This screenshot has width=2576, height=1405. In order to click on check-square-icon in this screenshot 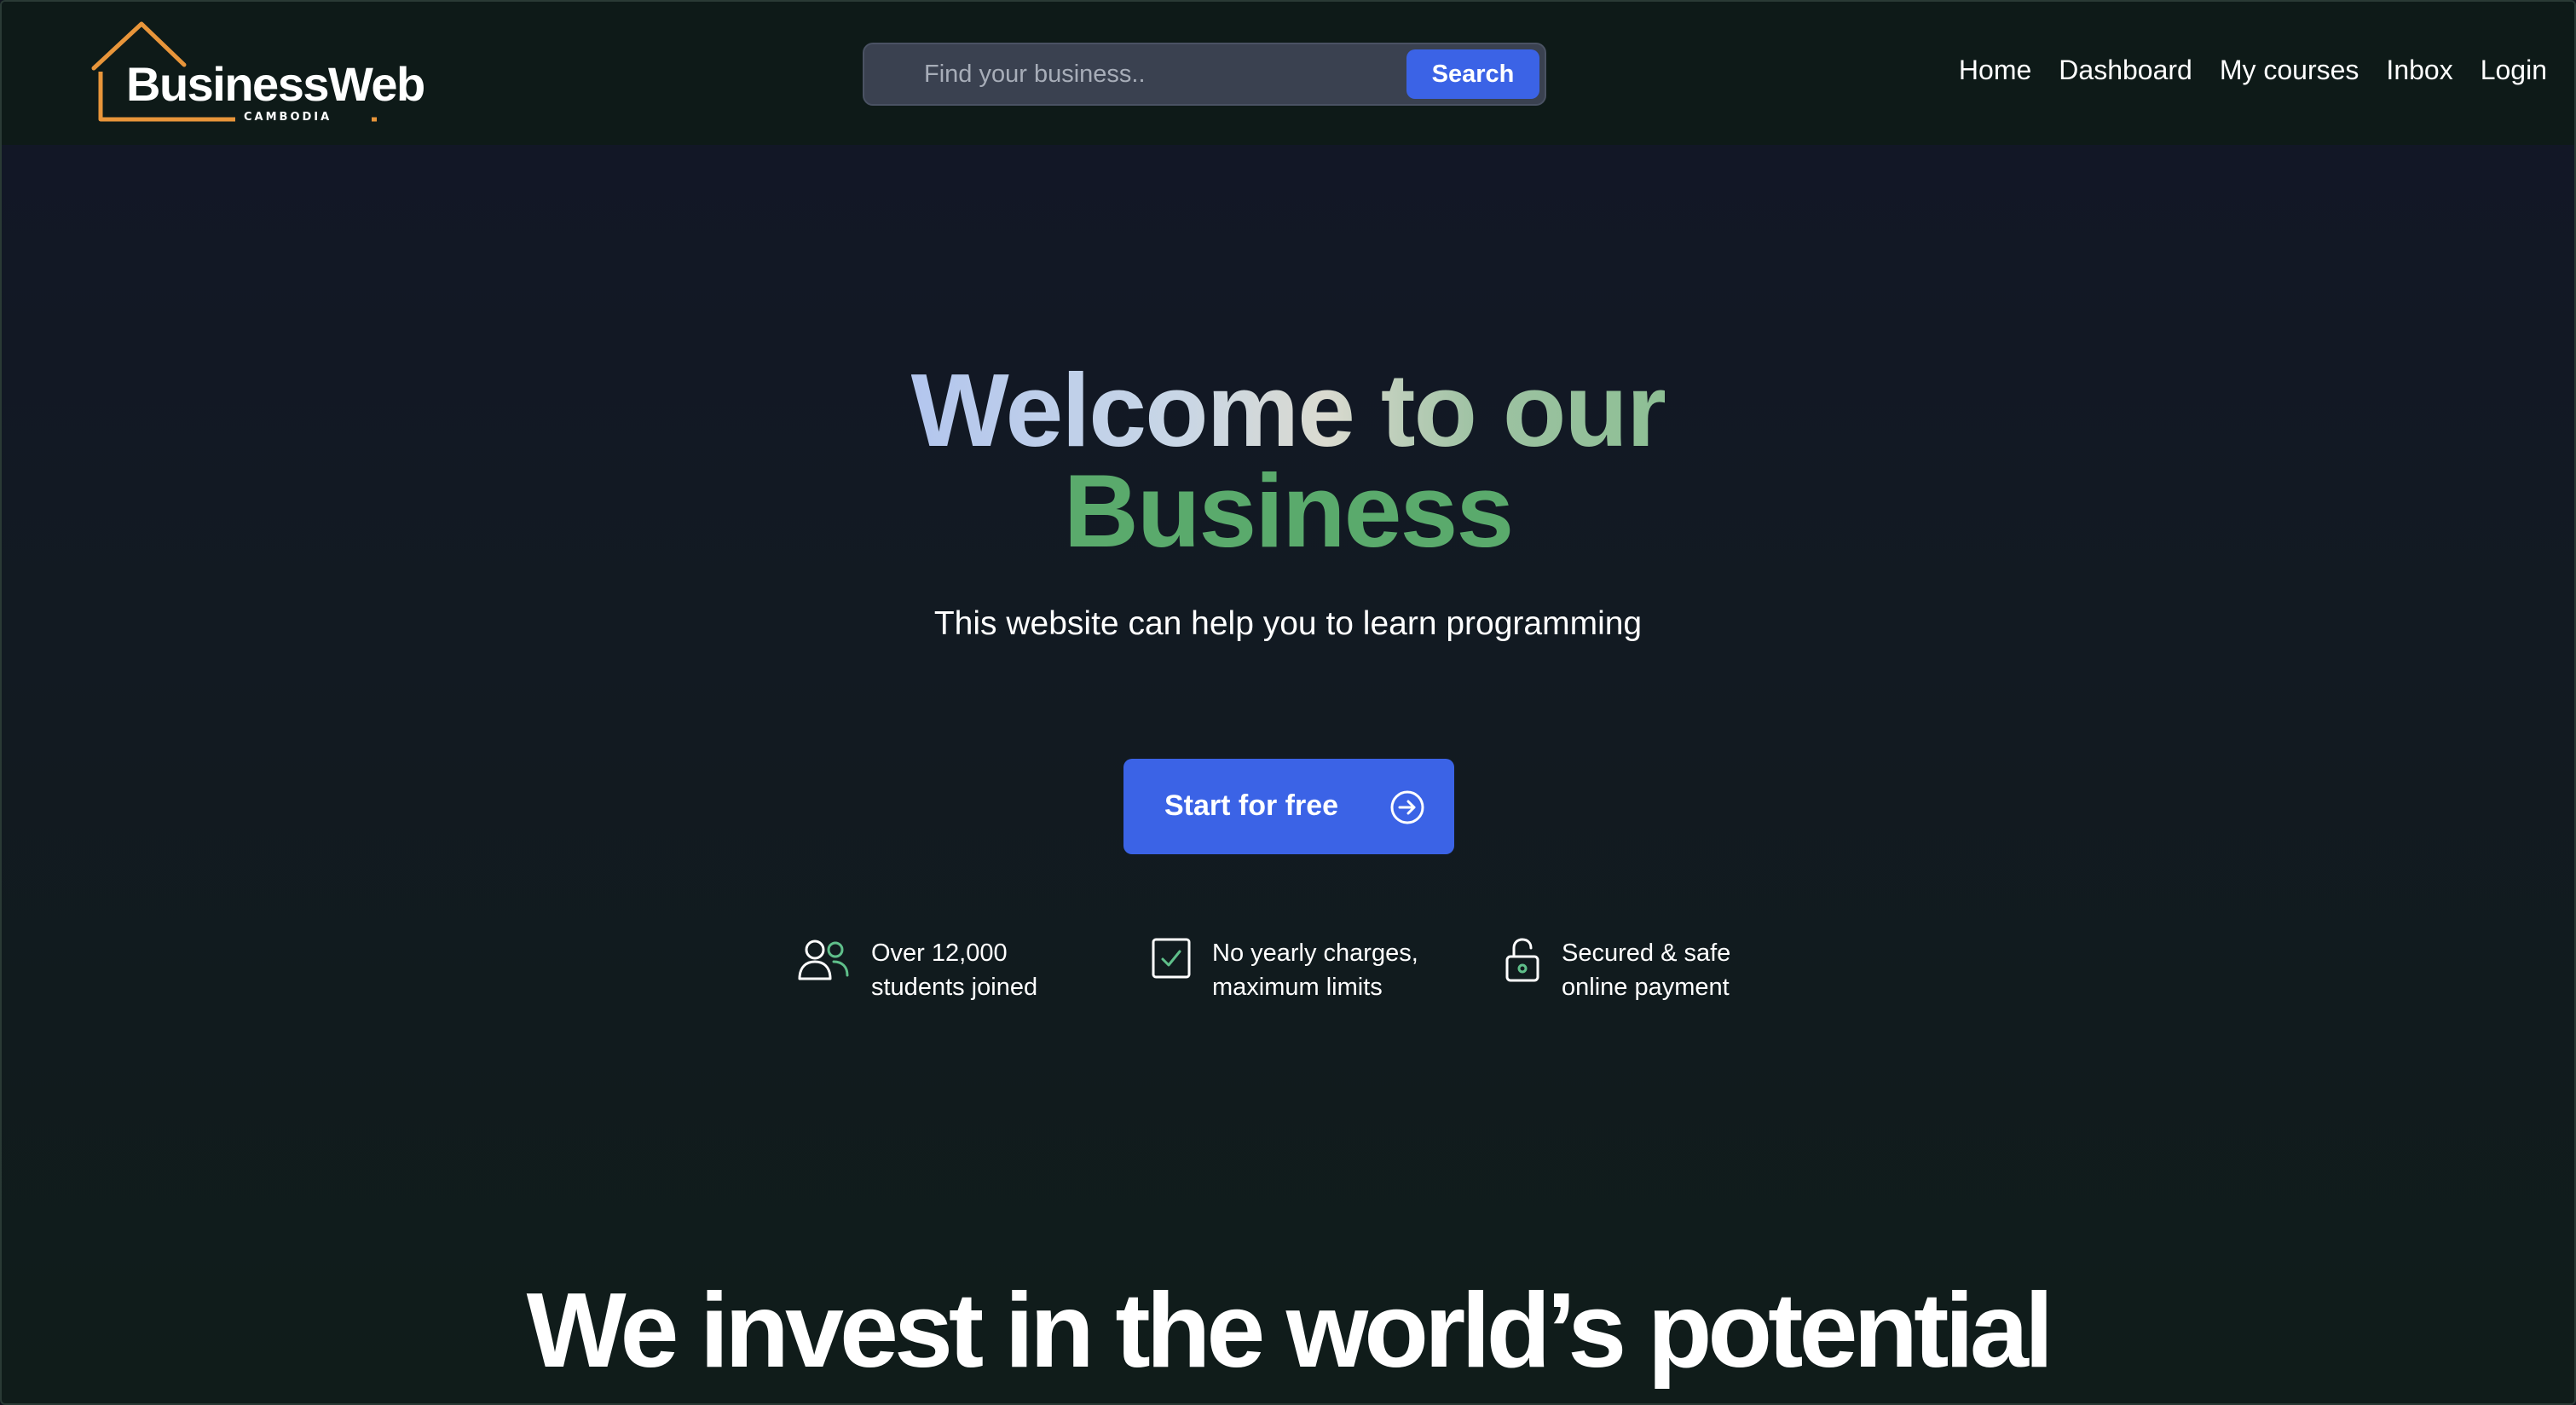, I will do `click(1171, 958)`.